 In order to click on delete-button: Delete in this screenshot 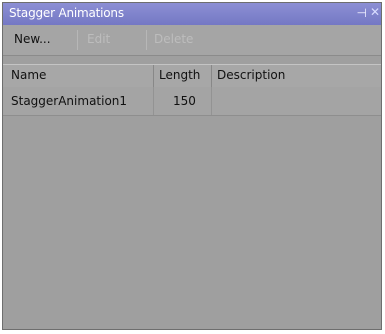, I will do `click(173, 39)`.